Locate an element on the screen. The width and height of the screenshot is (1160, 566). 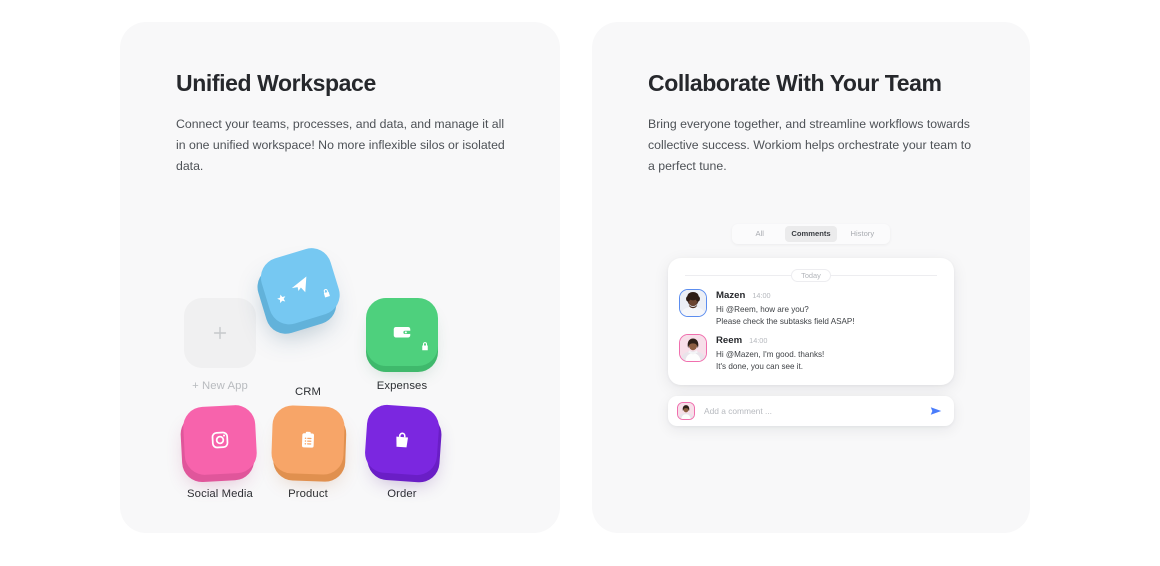
wallet-icon is located at coordinates (402, 332).